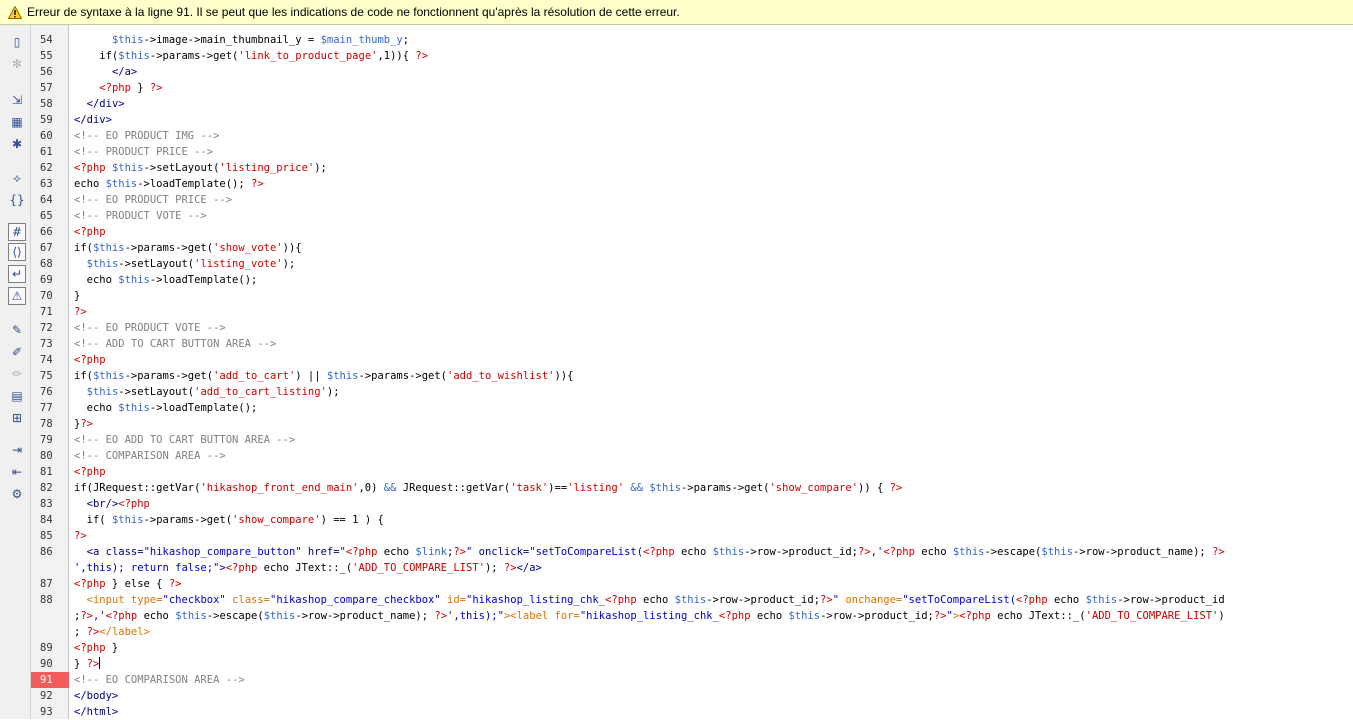 The image size is (1353, 720). Describe the element at coordinates (254, 376) in the screenshot. I see `code-token: 'add_to_cart'` at that location.